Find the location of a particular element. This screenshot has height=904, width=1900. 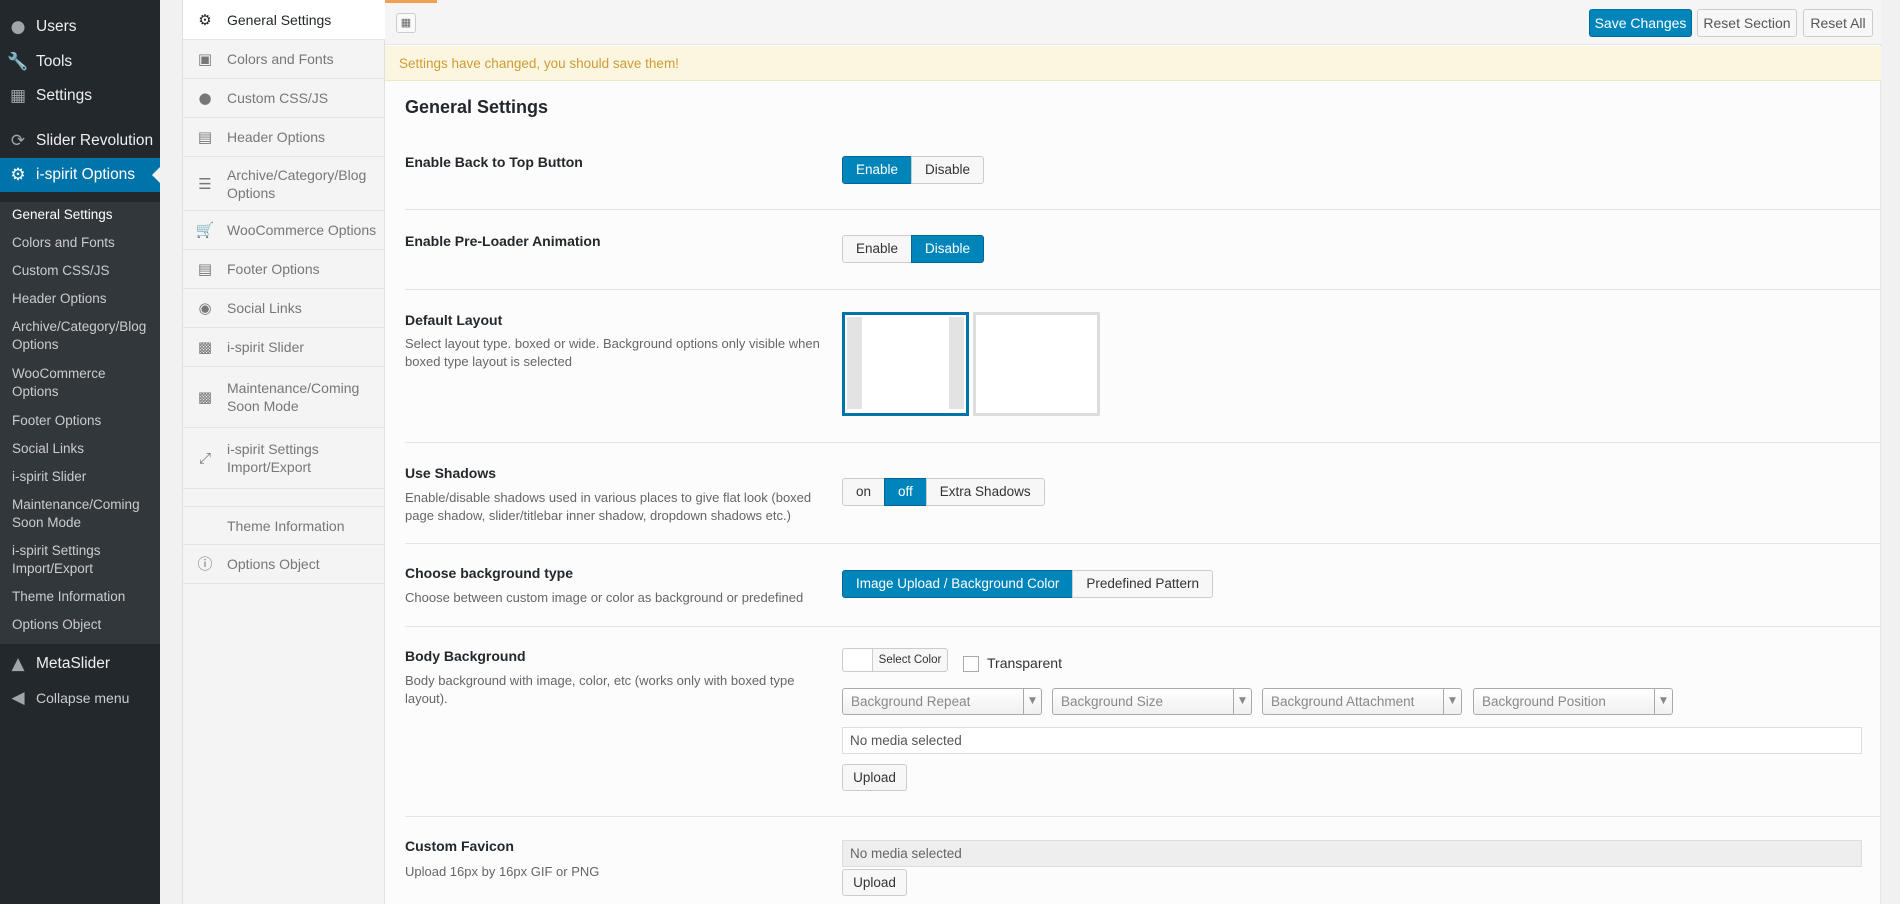

body-background-upload-button: Upload is located at coordinates (874, 777).